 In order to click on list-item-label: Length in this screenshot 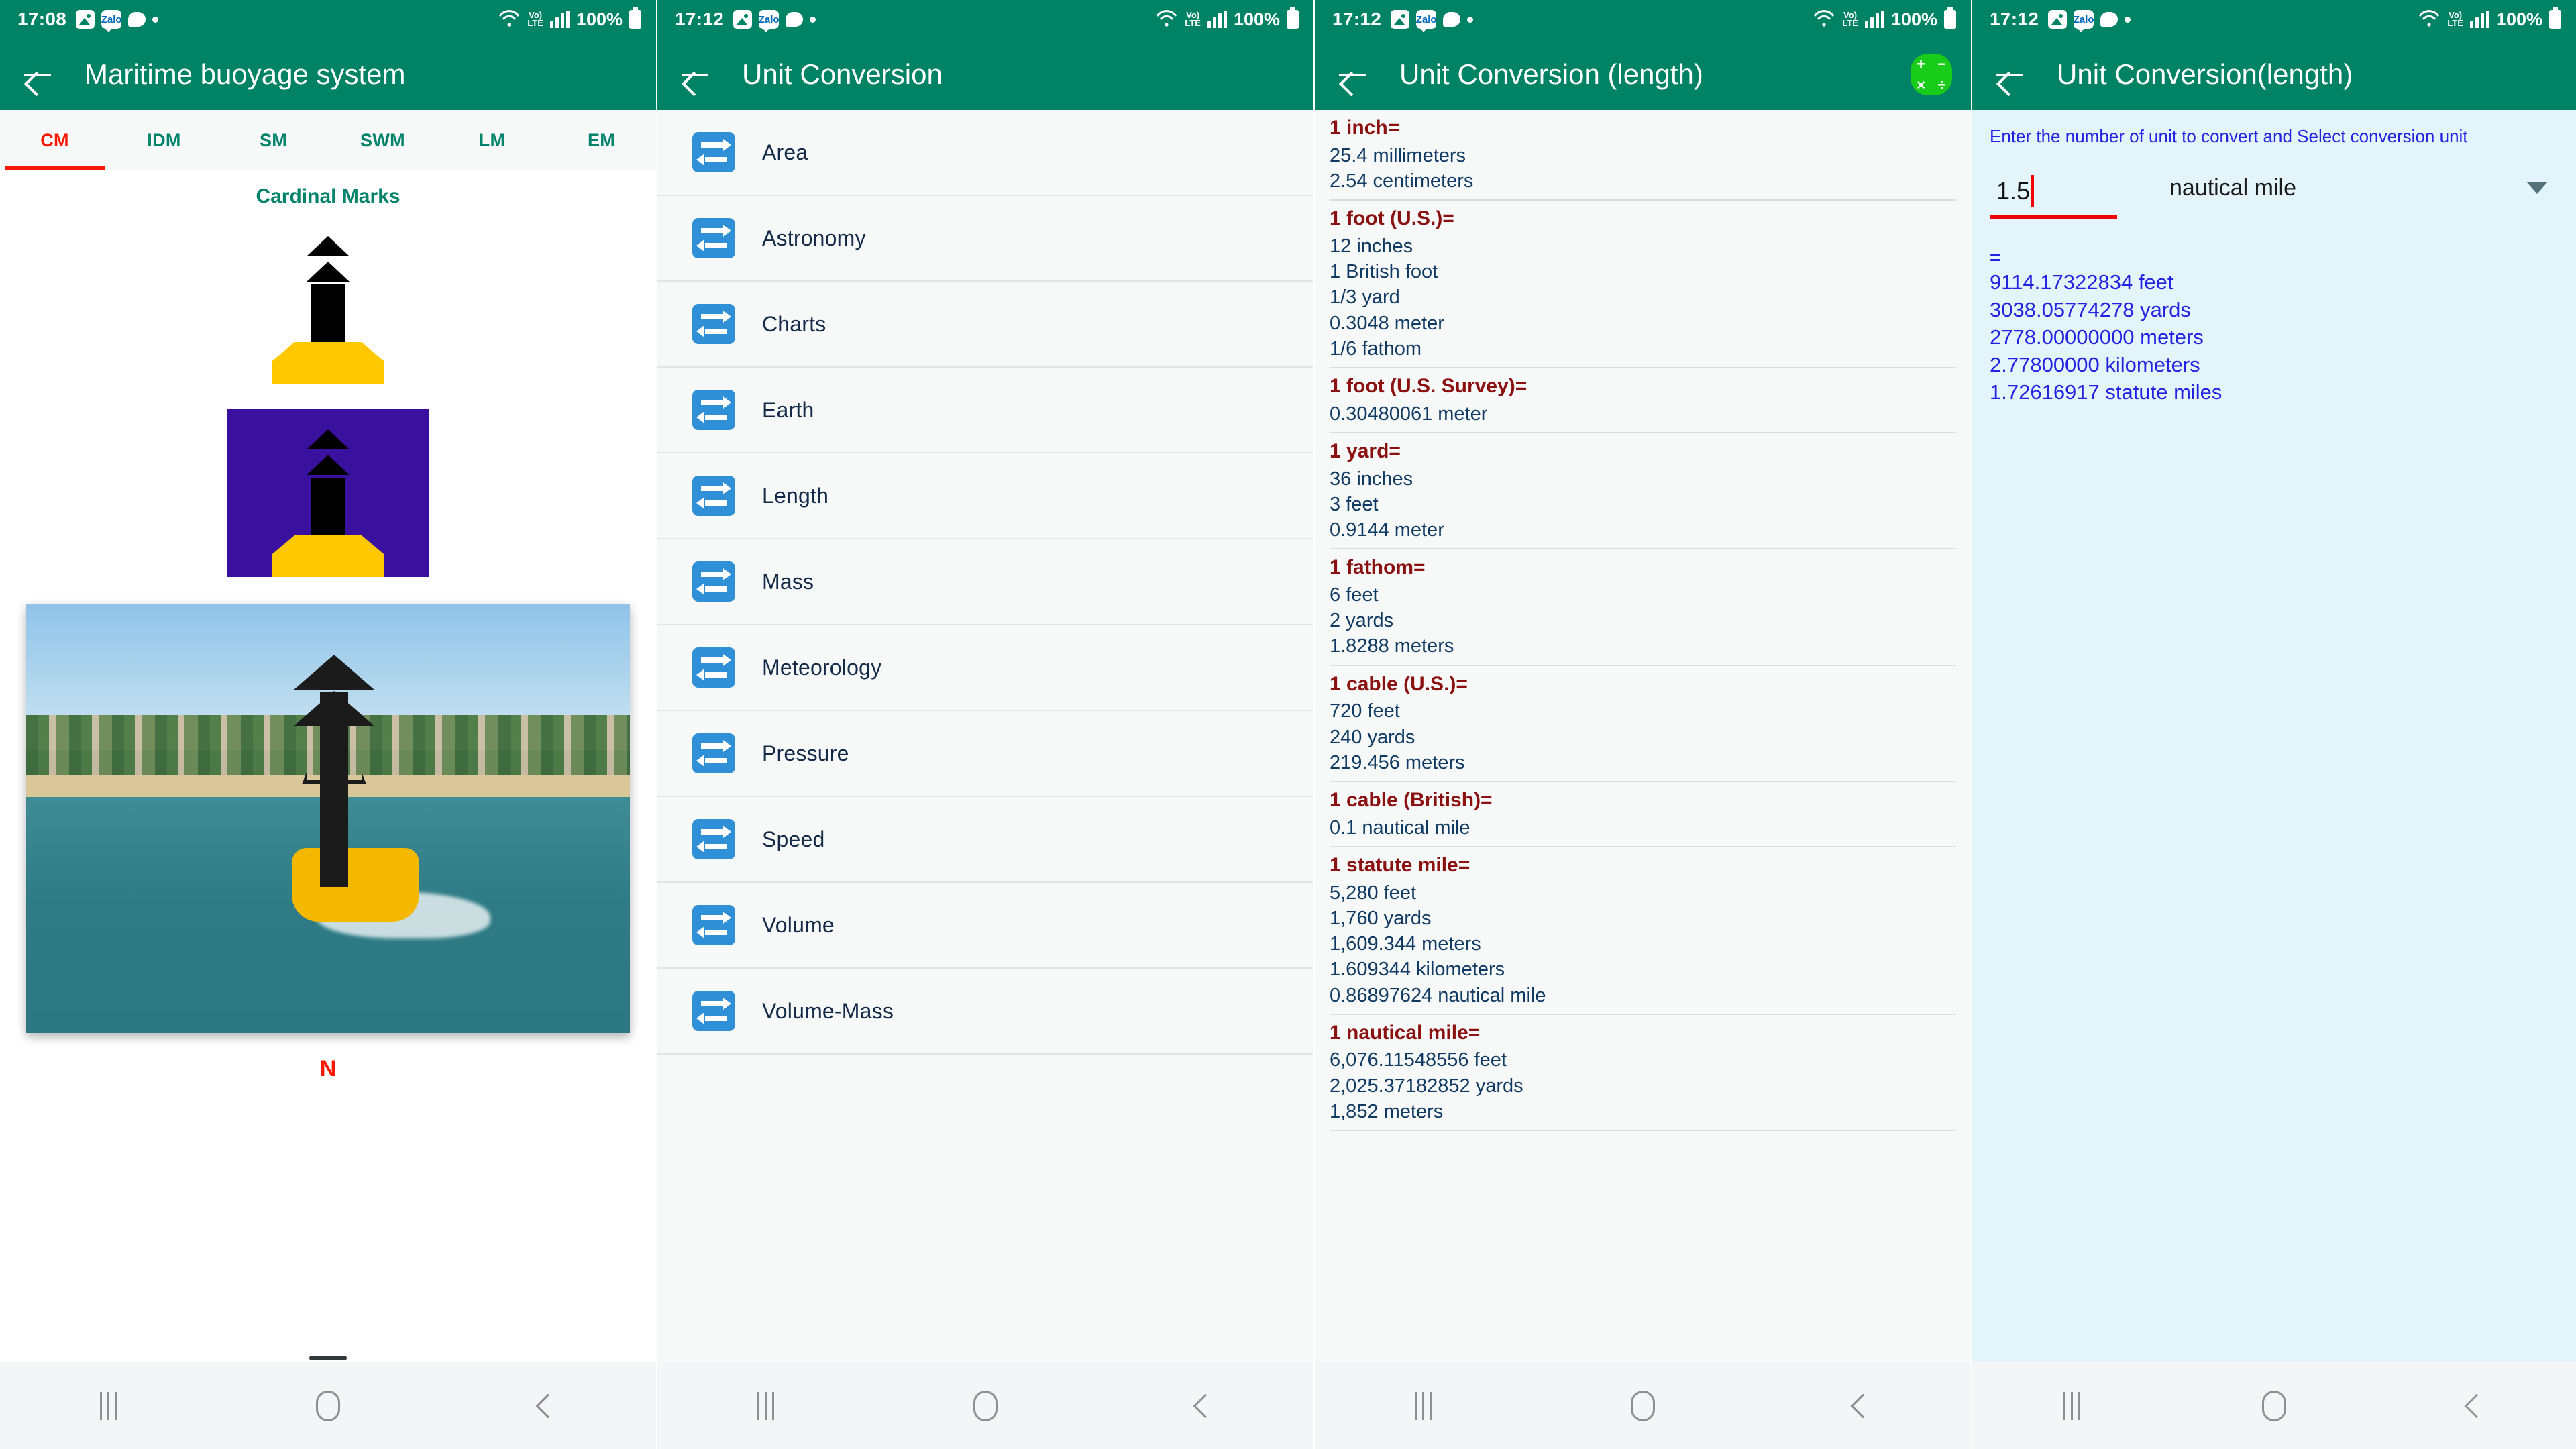, I will do `click(795, 495)`.